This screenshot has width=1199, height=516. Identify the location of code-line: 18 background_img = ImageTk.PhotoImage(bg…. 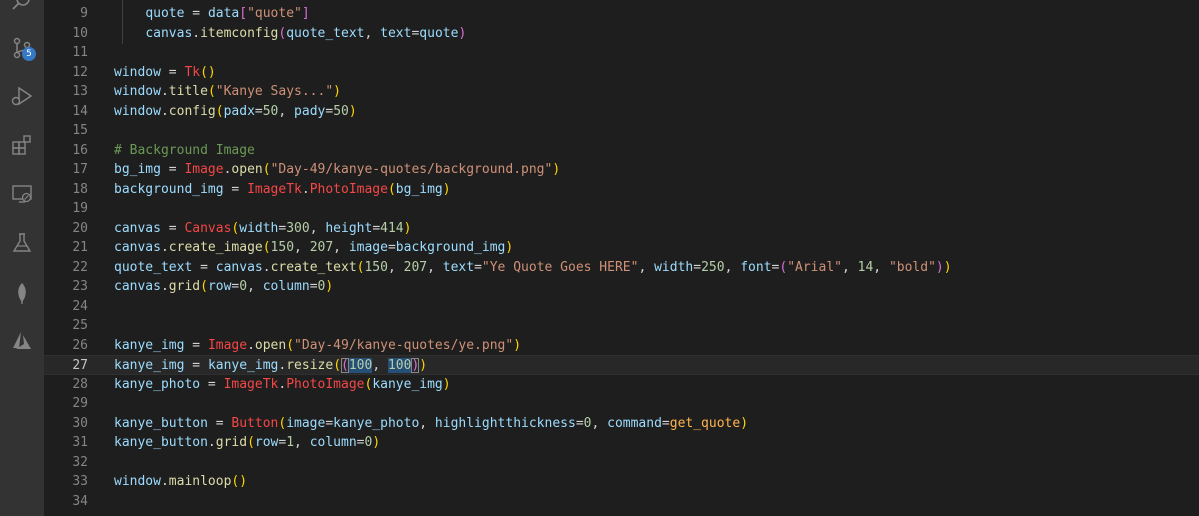
(621, 190).